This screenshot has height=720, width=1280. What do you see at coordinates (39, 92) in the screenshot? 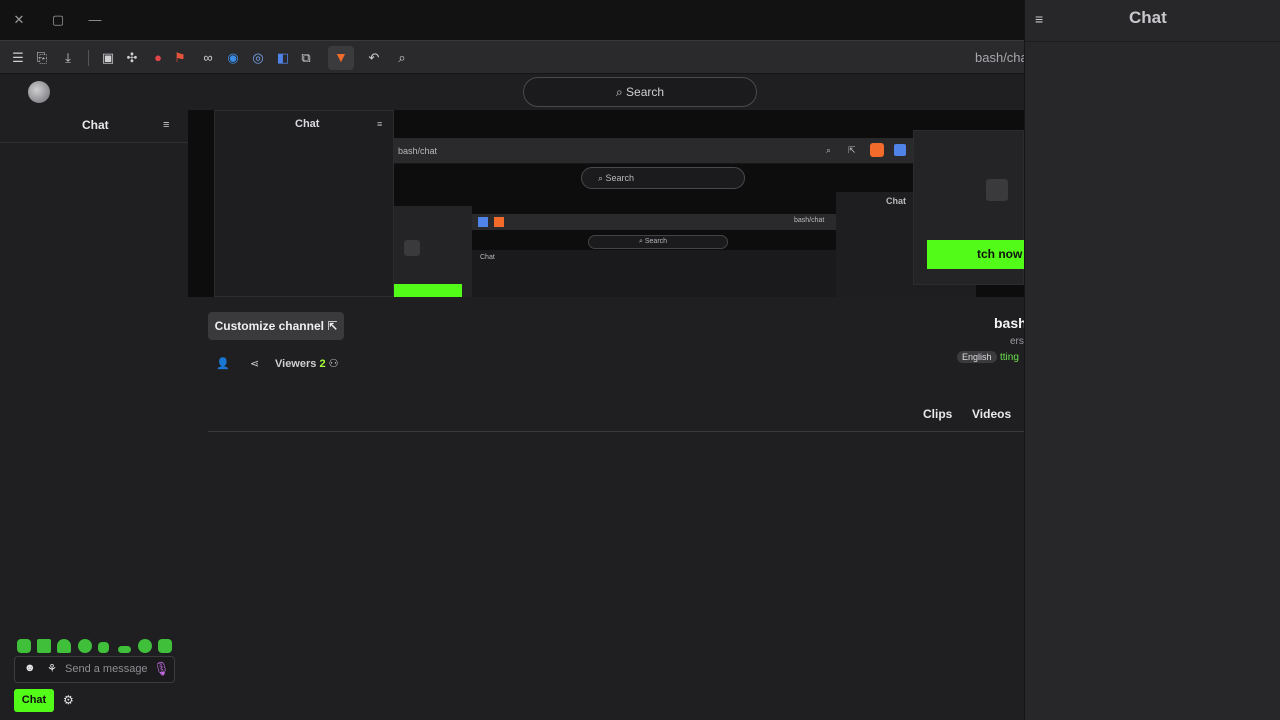
I see `user-avatar` at bounding box center [39, 92].